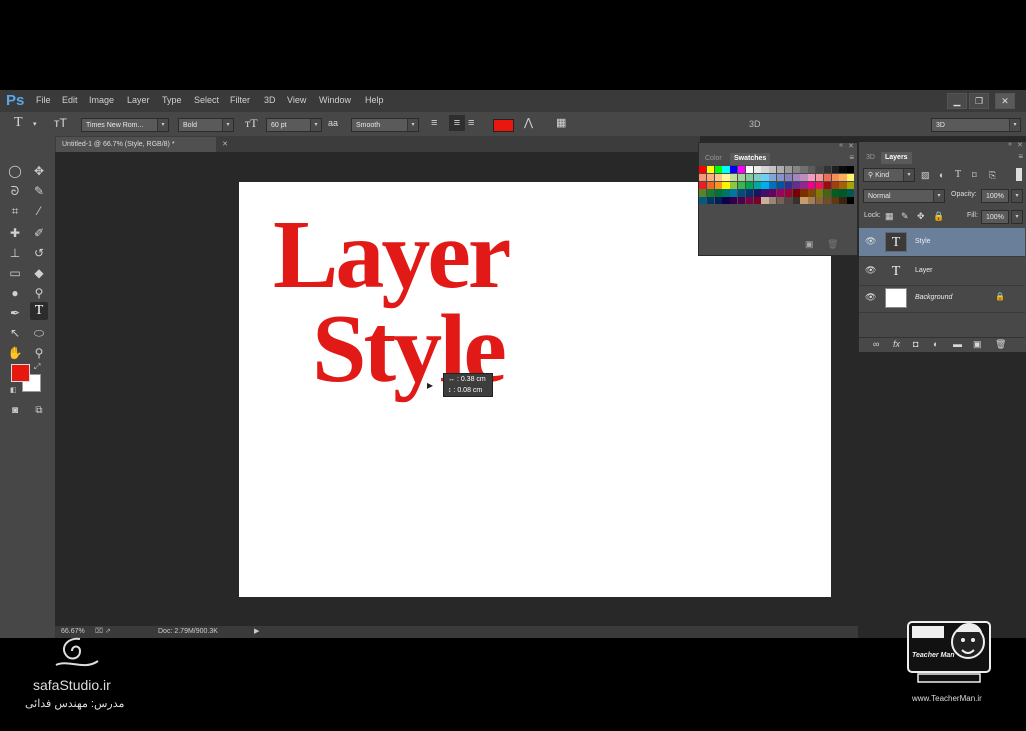 This screenshot has height=731, width=1026. Describe the element at coordinates (15, 333) in the screenshot. I see `path-selection-tool-icon: ↖` at that location.